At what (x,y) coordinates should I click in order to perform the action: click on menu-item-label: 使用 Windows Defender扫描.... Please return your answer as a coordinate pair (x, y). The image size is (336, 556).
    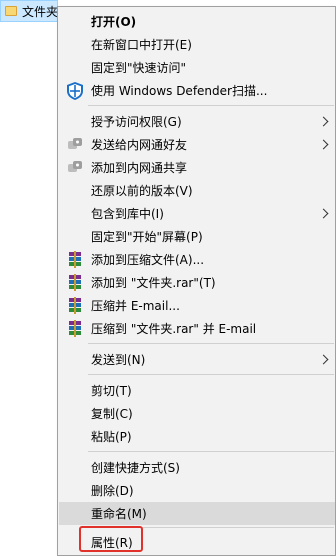
    Looking at the image, I should click on (179, 91).